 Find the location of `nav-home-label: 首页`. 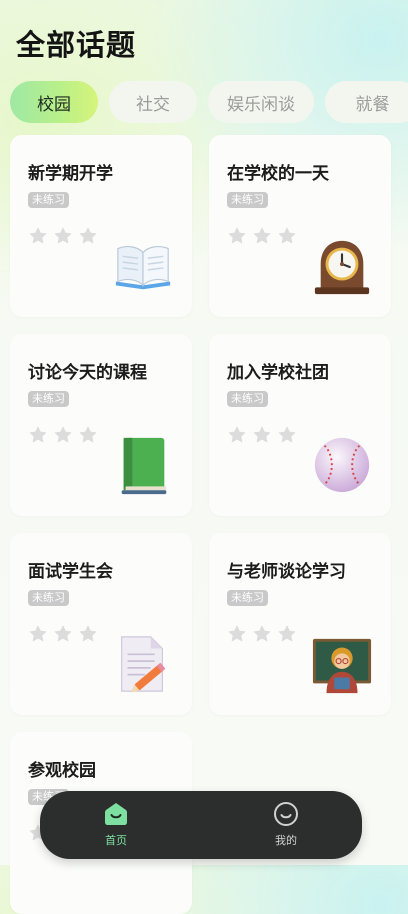

nav-home-label: 首页 is located at coordinates (116, 840).